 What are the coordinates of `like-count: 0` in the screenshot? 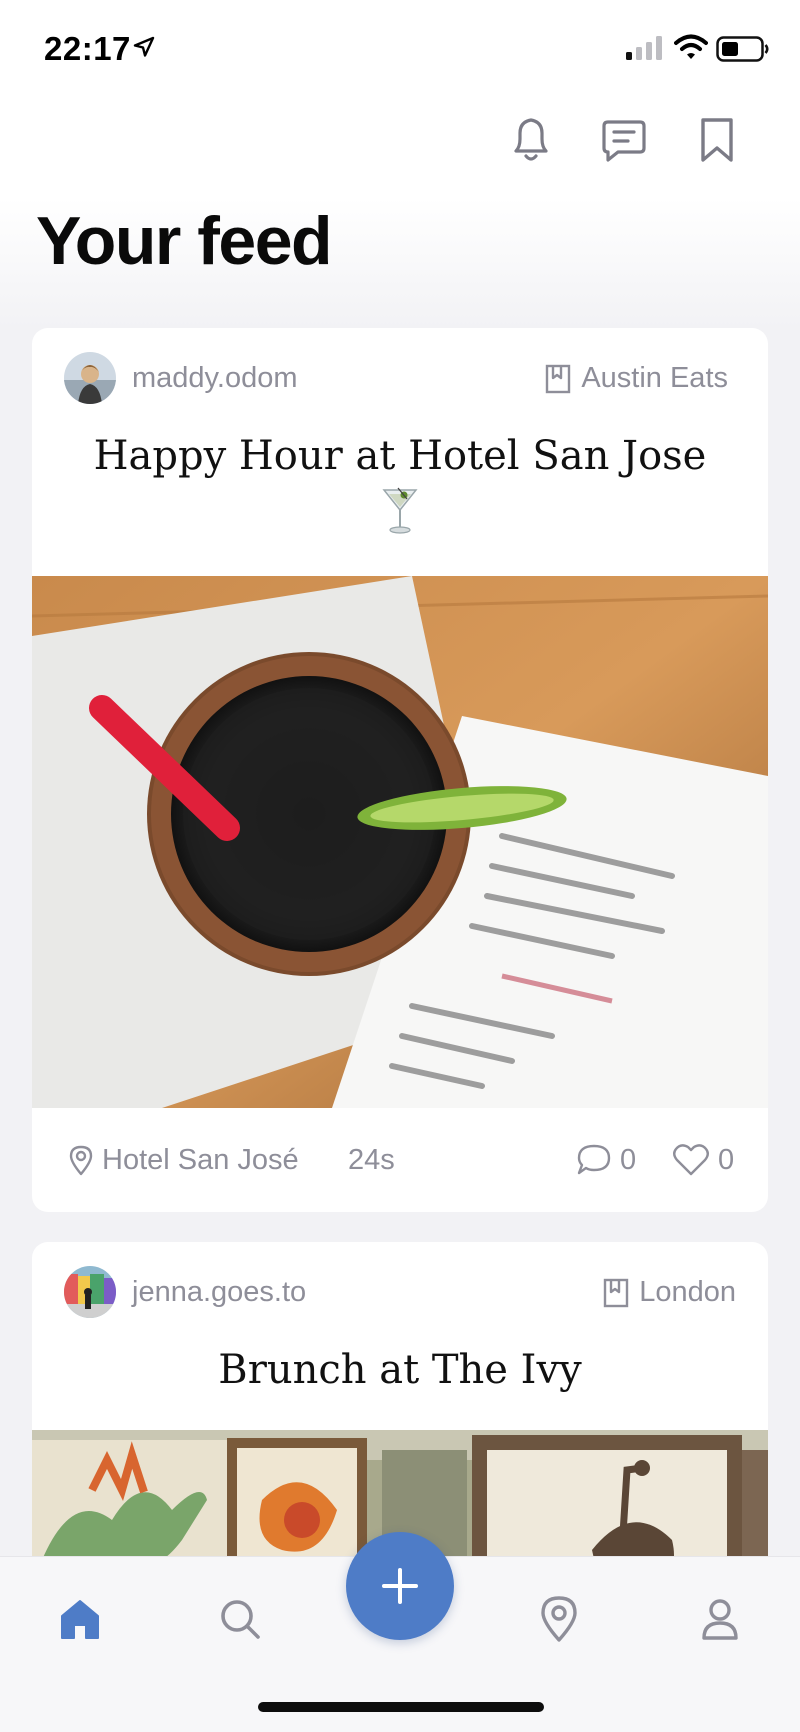 It's located at (726, 1159).